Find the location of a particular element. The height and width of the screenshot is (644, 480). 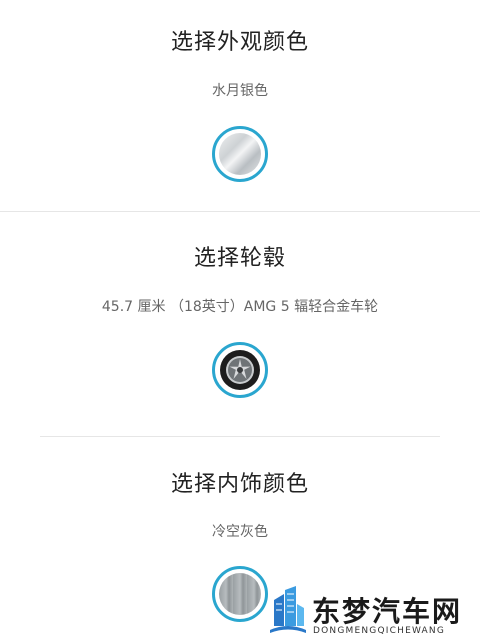

wheel-option-selected is located at coordinates (240, 370).